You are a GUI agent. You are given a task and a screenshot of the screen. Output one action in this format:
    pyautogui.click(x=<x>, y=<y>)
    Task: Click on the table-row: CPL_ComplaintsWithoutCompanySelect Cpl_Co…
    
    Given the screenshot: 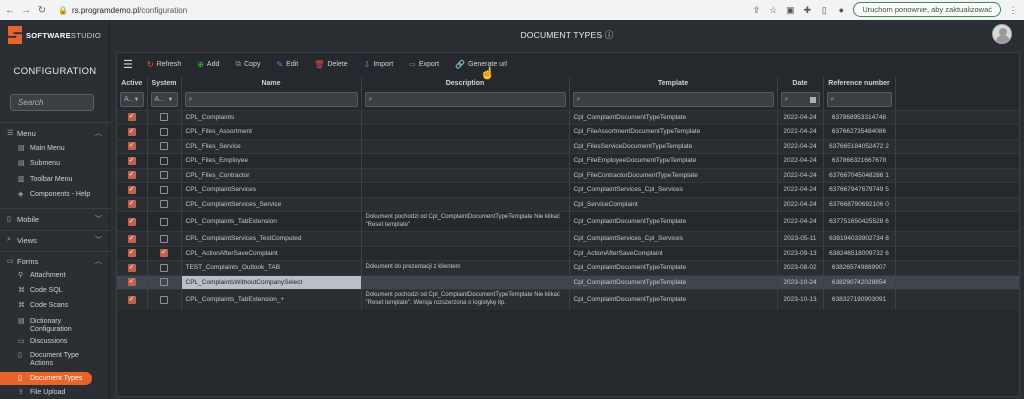 What is the action you would take?
    pyautogui.click(x=568, y=282)
    